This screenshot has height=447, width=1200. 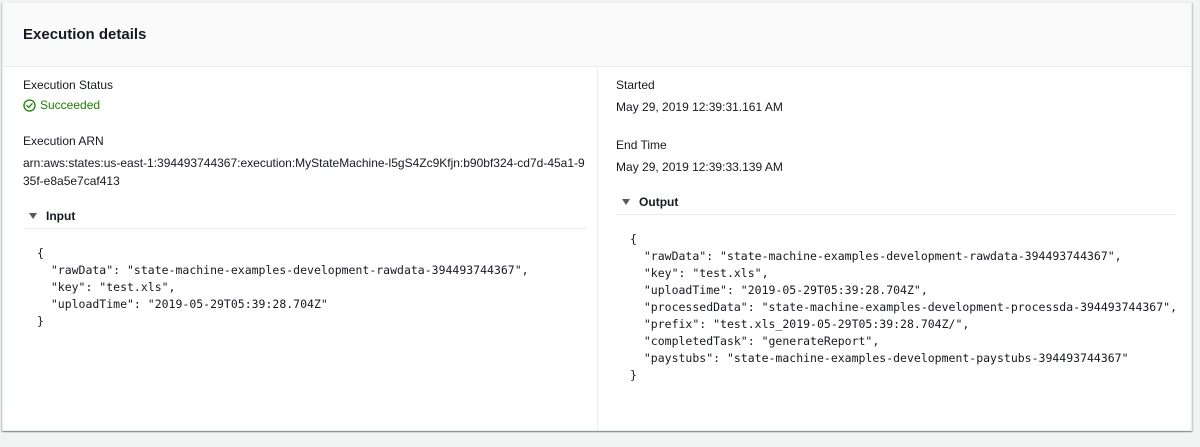 What do you see at coordinates (597, 35) in the screenshot?
I see `panel-header: Execution details` at bounding box center [597, 35].